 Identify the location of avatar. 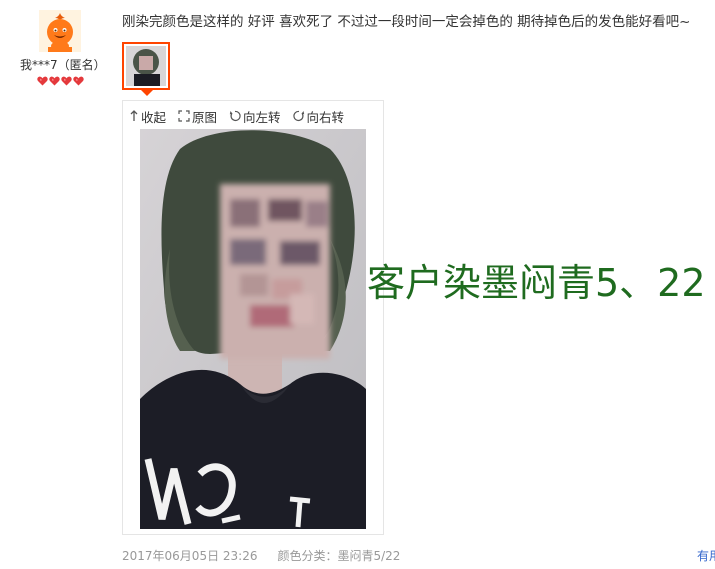
(60, 31).